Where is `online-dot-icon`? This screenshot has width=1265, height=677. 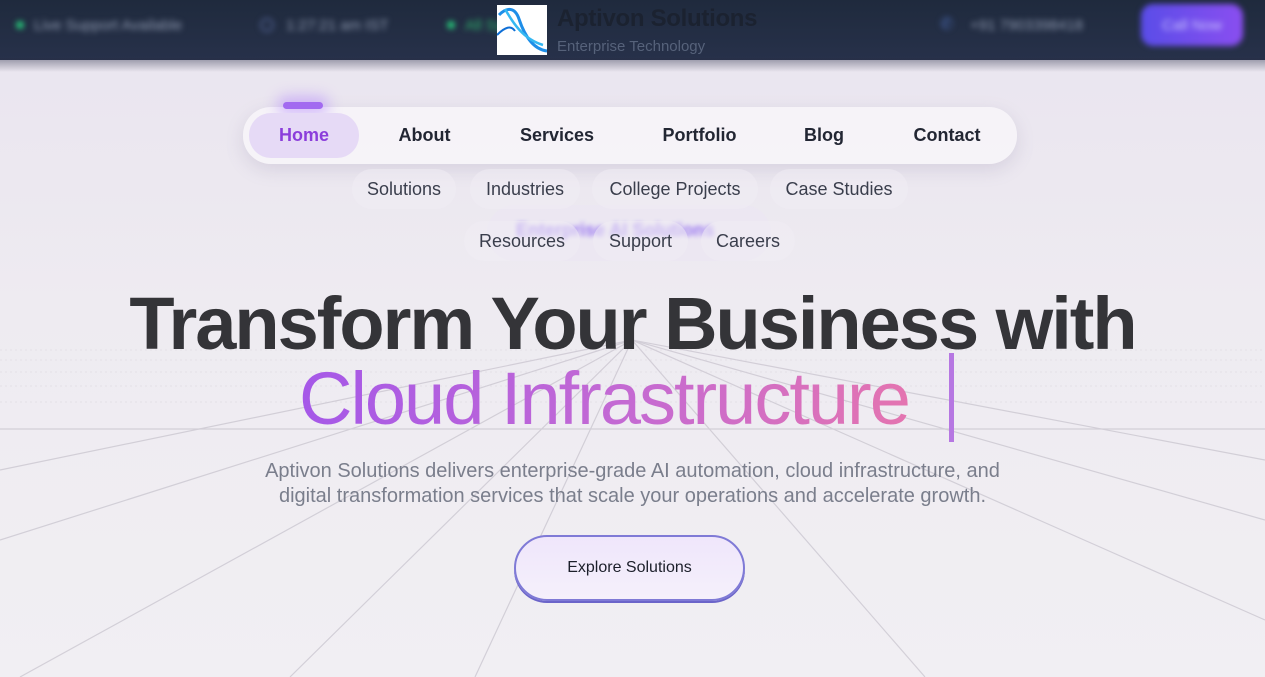 online-dot-icon is located at coordinates (20, 25).